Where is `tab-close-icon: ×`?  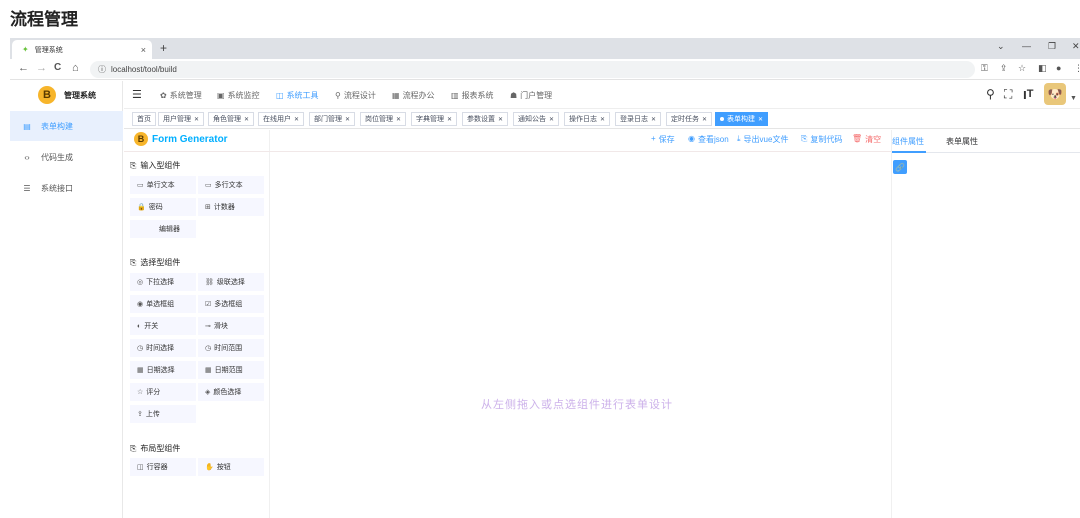
tab-close-icon: × is located at coordinates (143, 50).